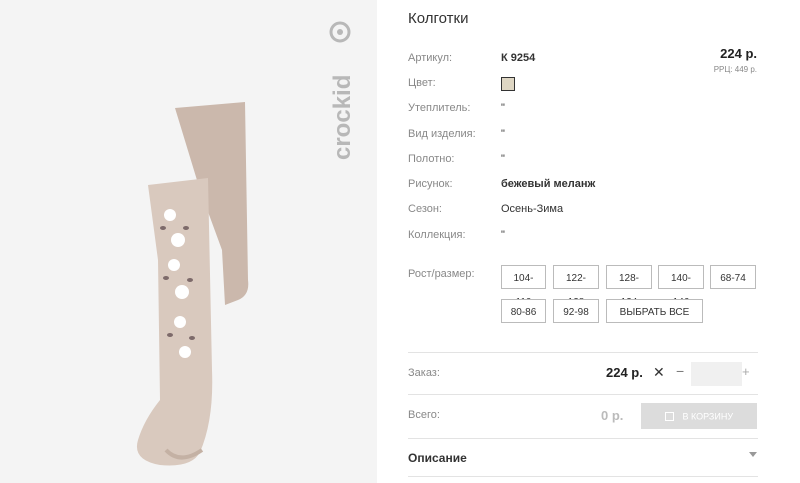  What do you see at coordinates (612, 415) in the screenshot?
I see `total-value: 0 р.` at bounding box center [612, 415].